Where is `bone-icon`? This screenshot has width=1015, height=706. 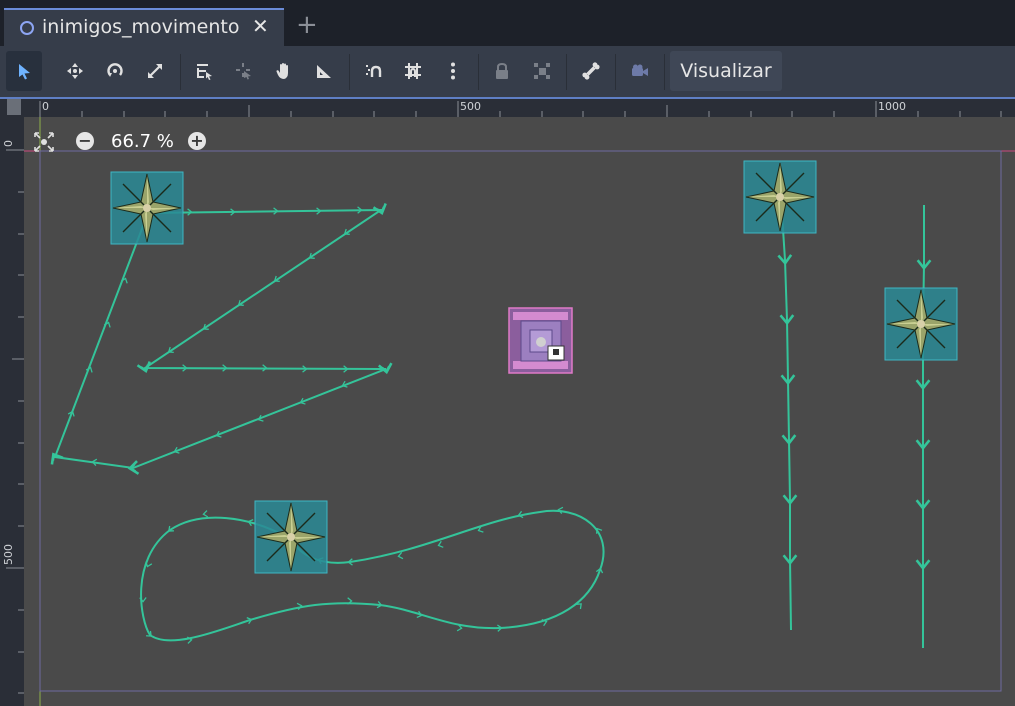
bone-icon is located at coordinates (591, 71).